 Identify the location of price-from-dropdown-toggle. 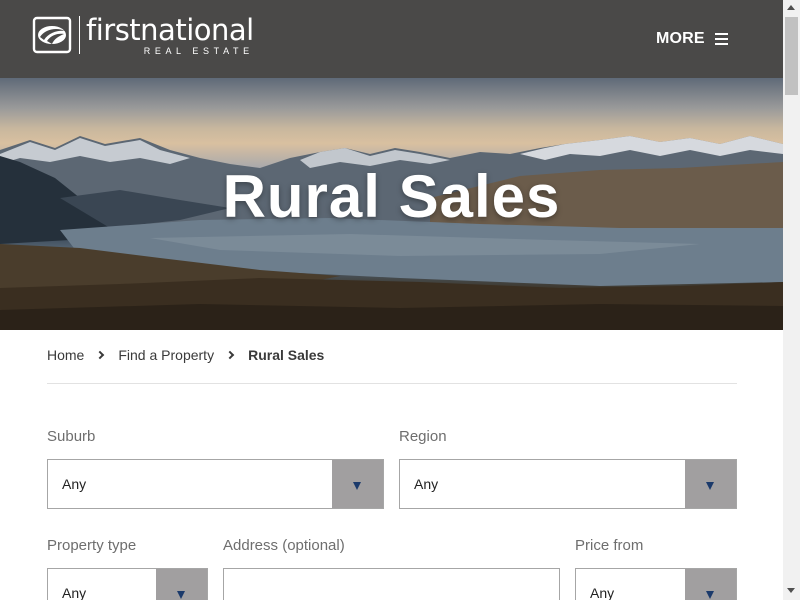
(710, 584).